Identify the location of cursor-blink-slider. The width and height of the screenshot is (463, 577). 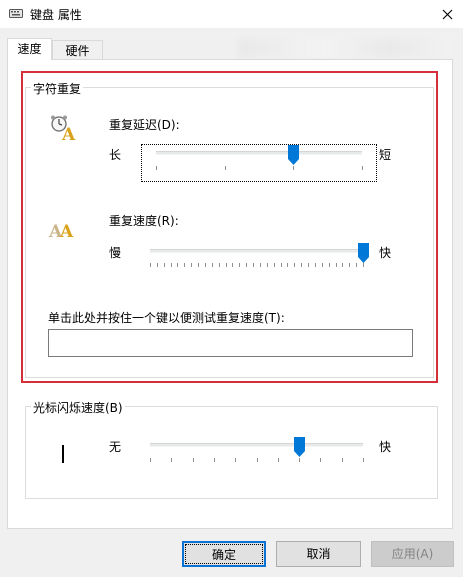
(259, 452).